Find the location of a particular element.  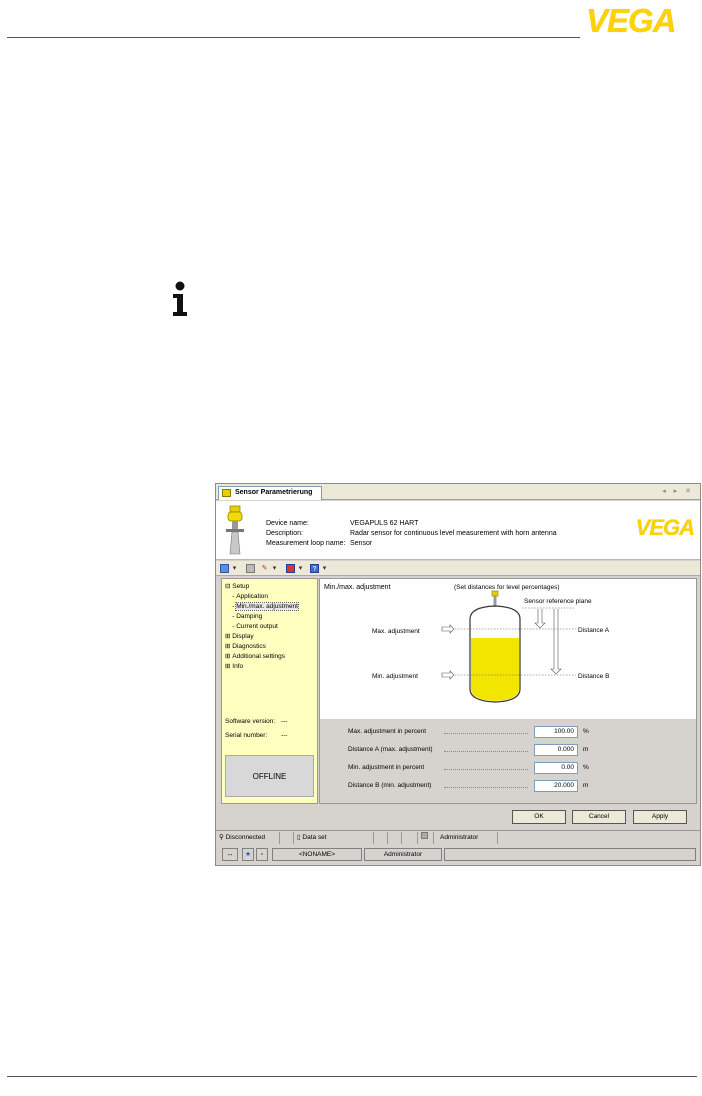

tree-item-min-max-adjustment: - Min./max. adjustment is located at coordinates (262, 607).